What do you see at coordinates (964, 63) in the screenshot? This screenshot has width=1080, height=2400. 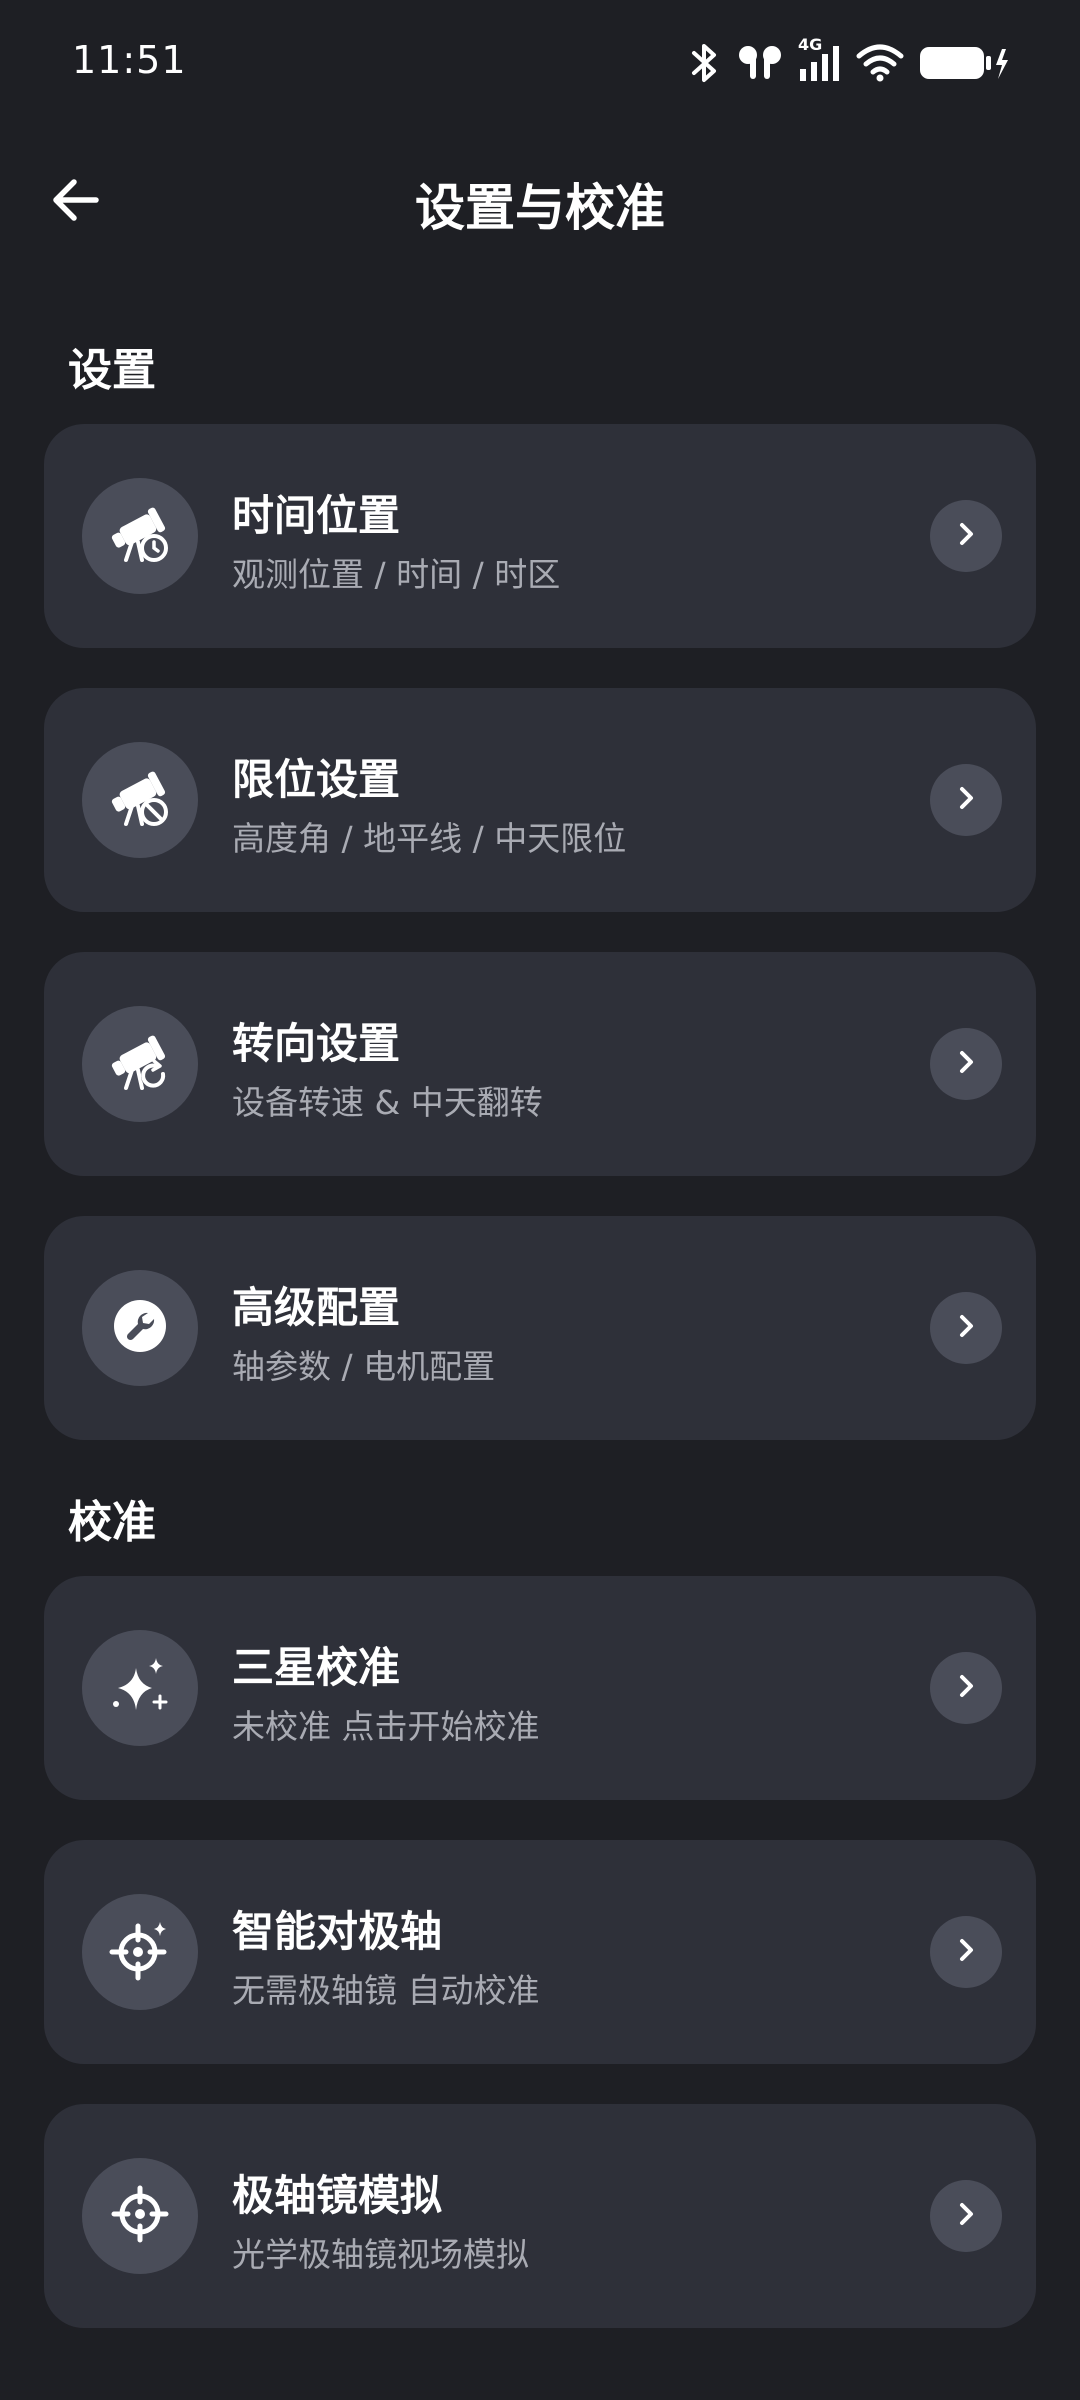 I see `battery-charging-icon` at bounding box center [964, 63].